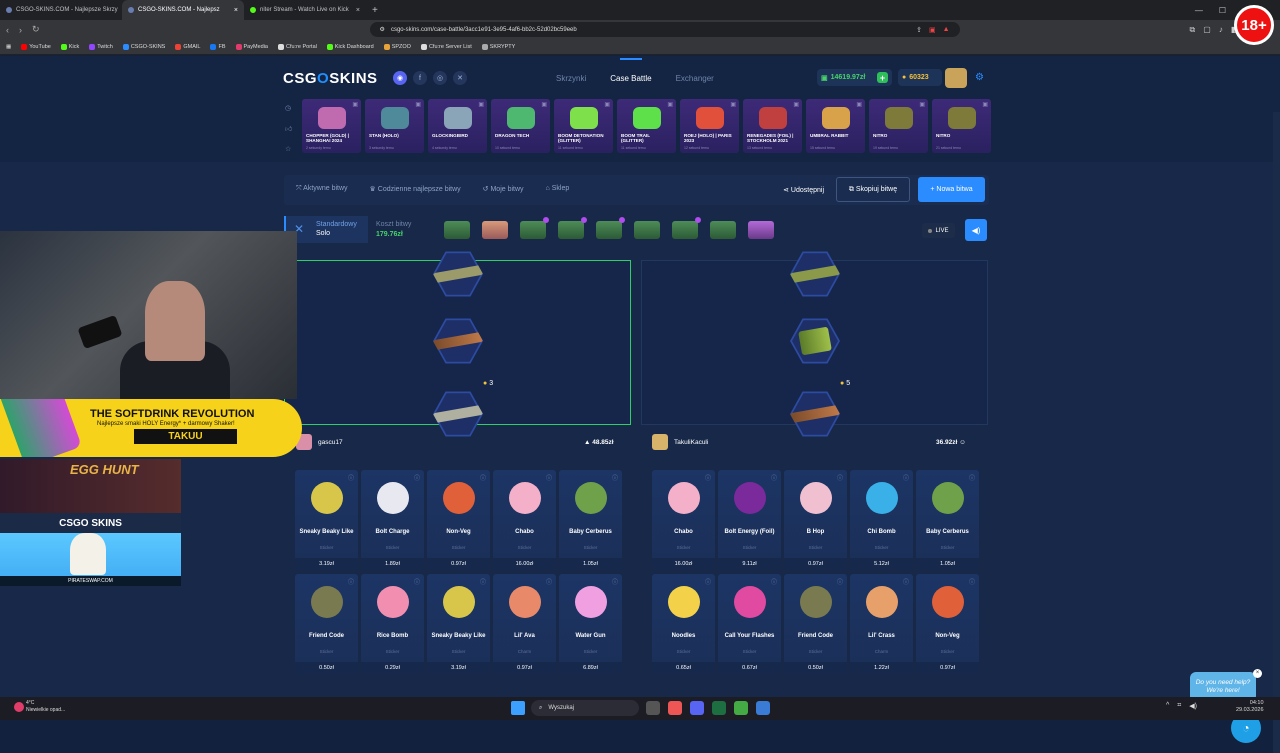  What do you see at coordinates (749, 624) in the screenshot?
I see `item-card: ⓘCall Your FlashesSticker0.67zł` at bounding box center [749, 624].